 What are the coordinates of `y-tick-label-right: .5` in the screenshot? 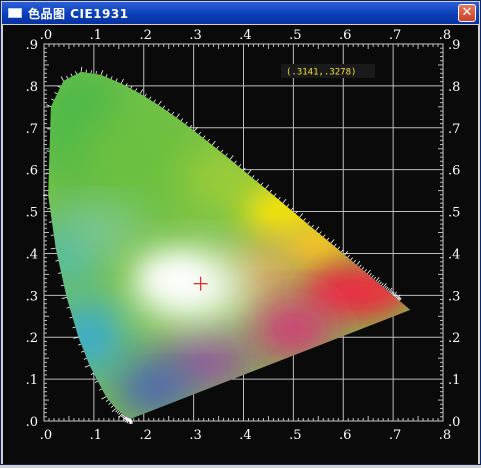 It's located at (454, 213).